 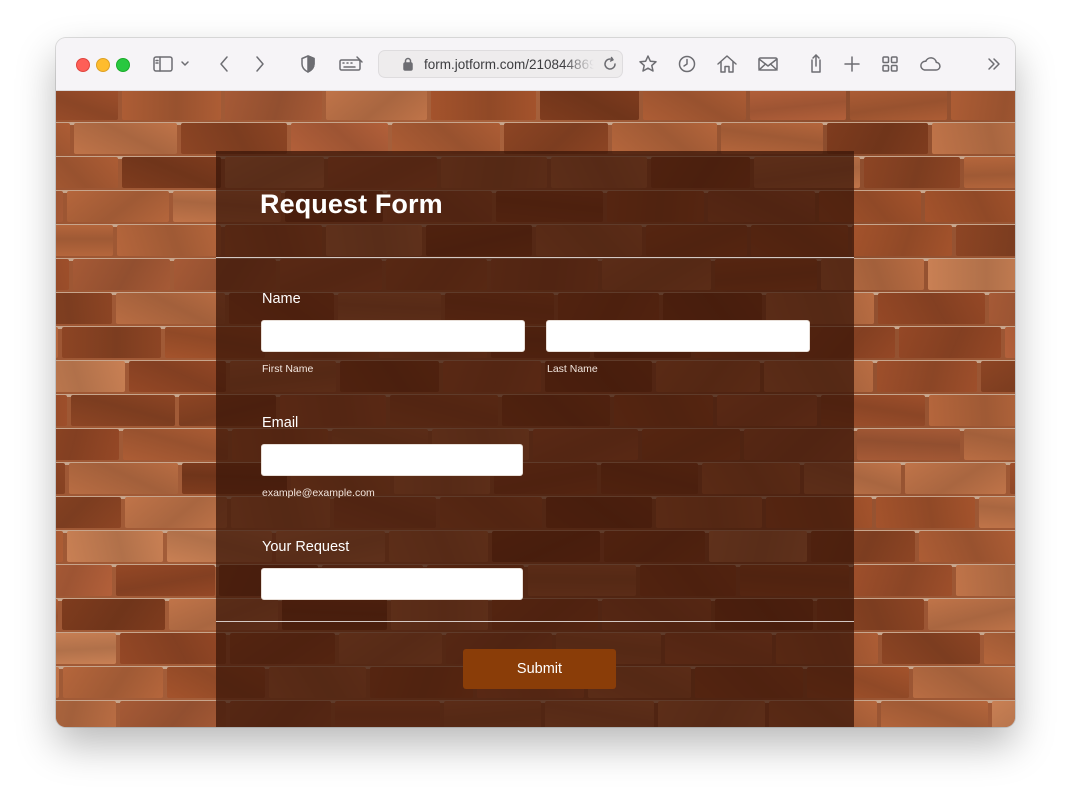 I want to click on name-label: Name, so click(x=281, y=299).